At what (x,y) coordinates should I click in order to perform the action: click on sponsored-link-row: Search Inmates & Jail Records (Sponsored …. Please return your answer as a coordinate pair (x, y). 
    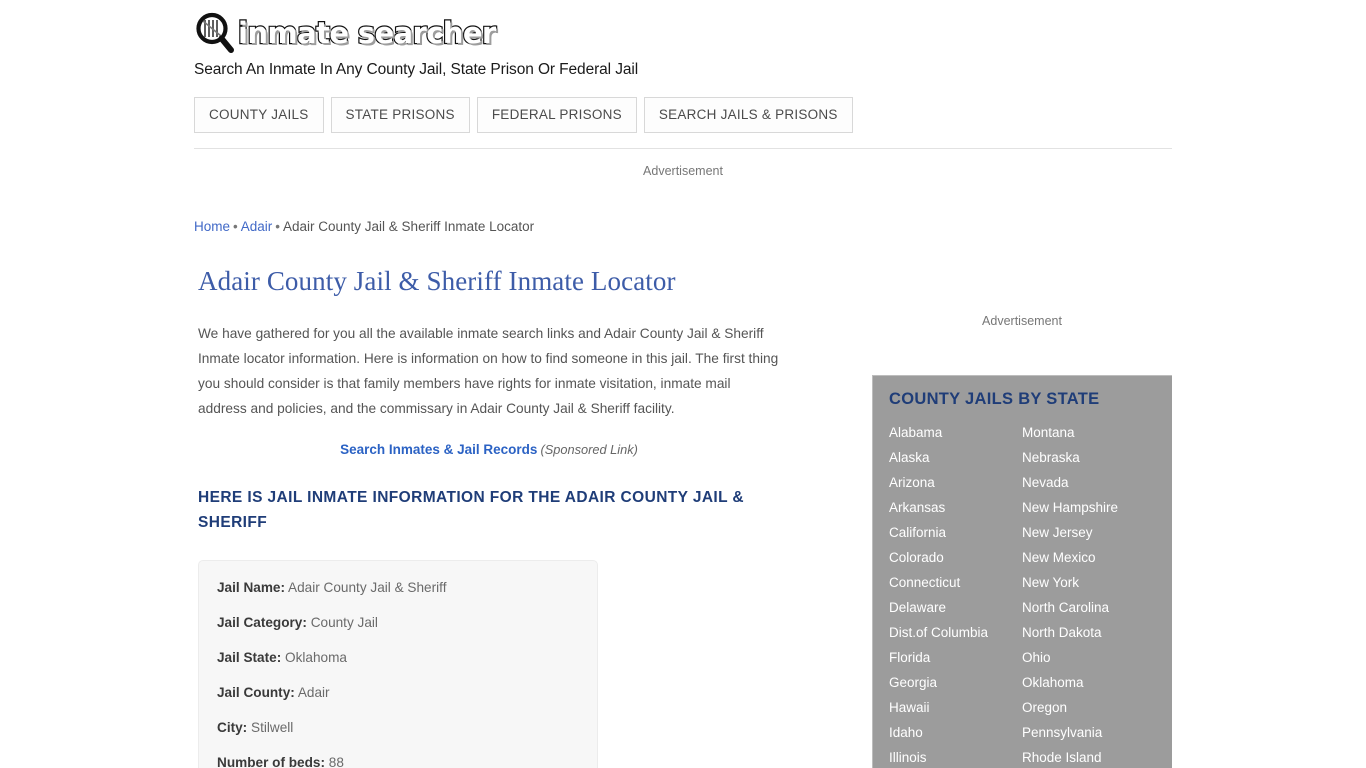
    Looking at the image, I should click on (489, 449).